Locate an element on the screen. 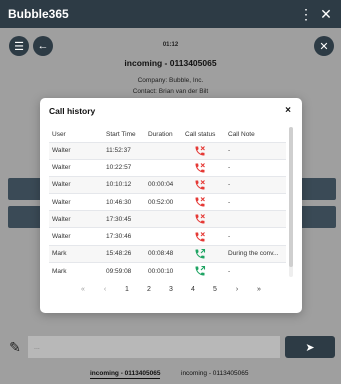  column-header-duration: Duration is located at coordinates (160, 134).